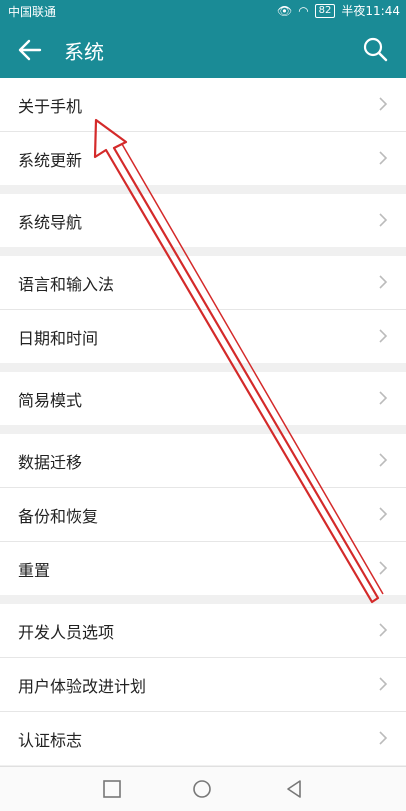 Image resolution: width=406 pixels, height=811 pixels. Describe the element at coordinates (34, 570) in the screenshot. I see `list-item-label: 重置` at that location.